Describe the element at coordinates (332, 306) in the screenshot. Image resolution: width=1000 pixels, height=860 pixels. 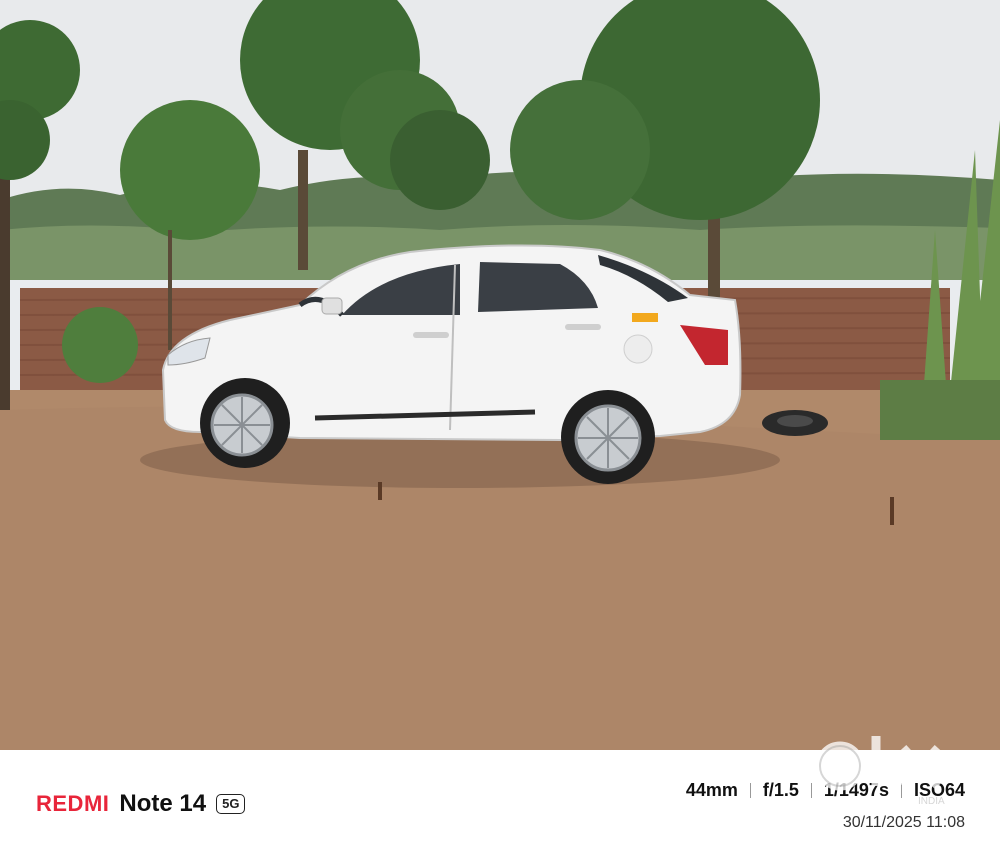
I see `side-mirror` at that location.